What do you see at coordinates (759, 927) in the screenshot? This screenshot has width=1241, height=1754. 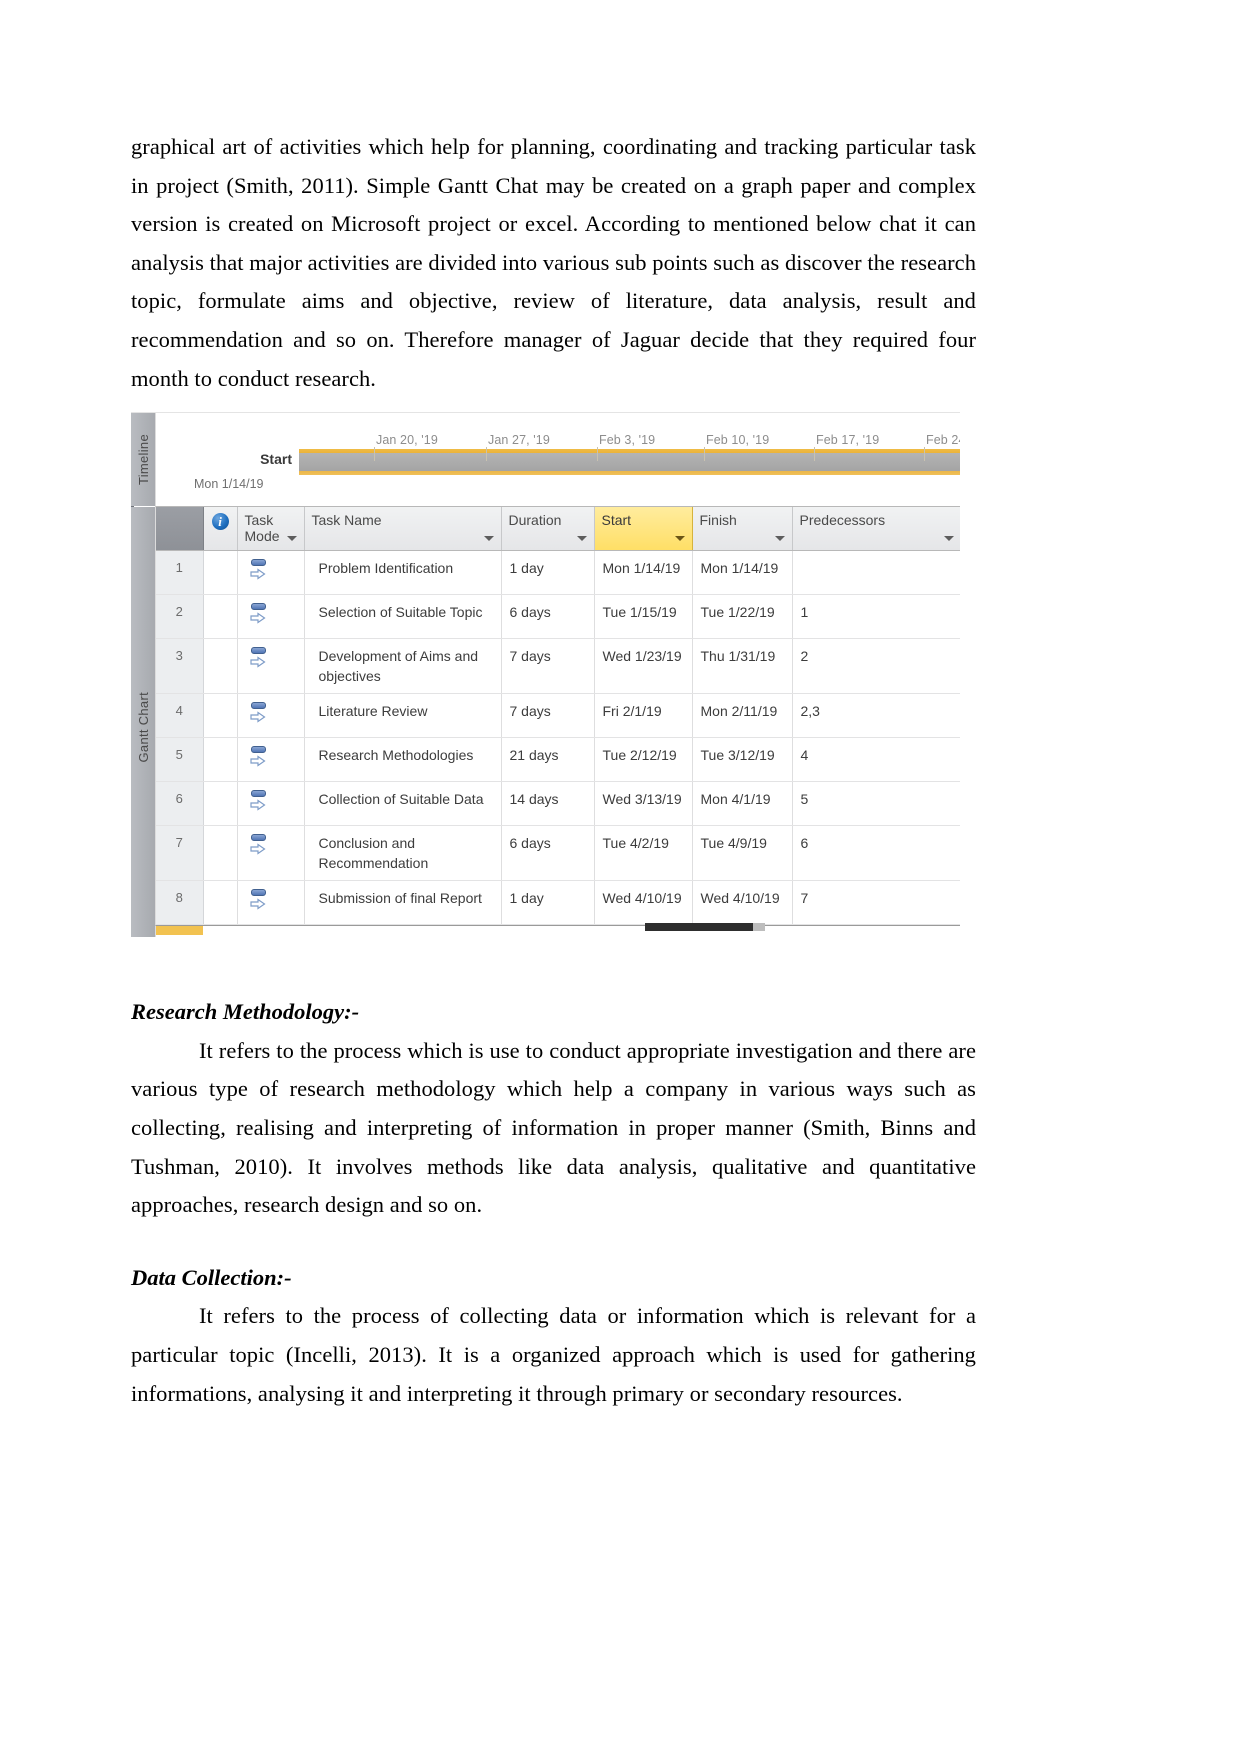 I see `horizontal-scrollbar-track` at bounding box center [759, 927].